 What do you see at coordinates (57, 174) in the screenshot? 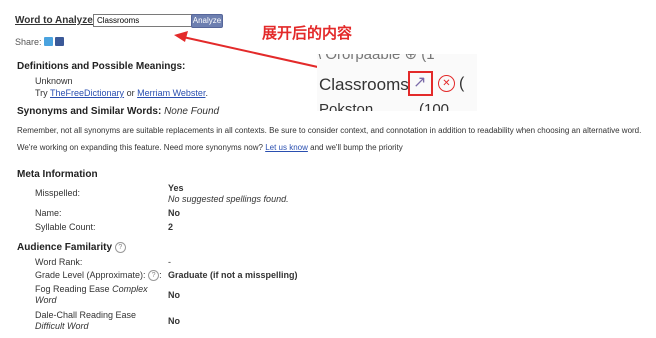
I see `meta-title: Meta Information` at bounding box center [57, 174].